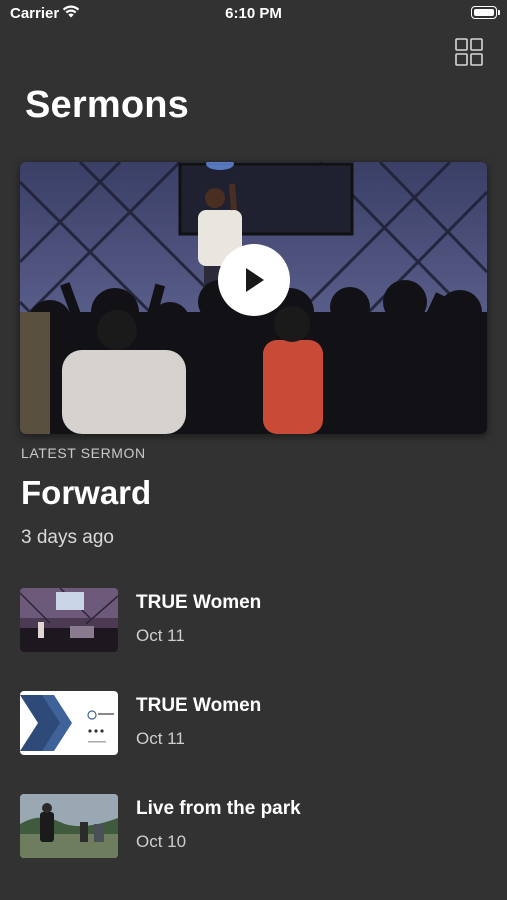  I want to click on play-button, so click(254, 280).